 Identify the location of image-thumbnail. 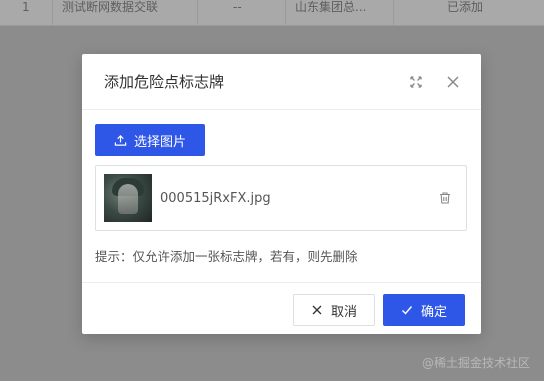
(128, 198).